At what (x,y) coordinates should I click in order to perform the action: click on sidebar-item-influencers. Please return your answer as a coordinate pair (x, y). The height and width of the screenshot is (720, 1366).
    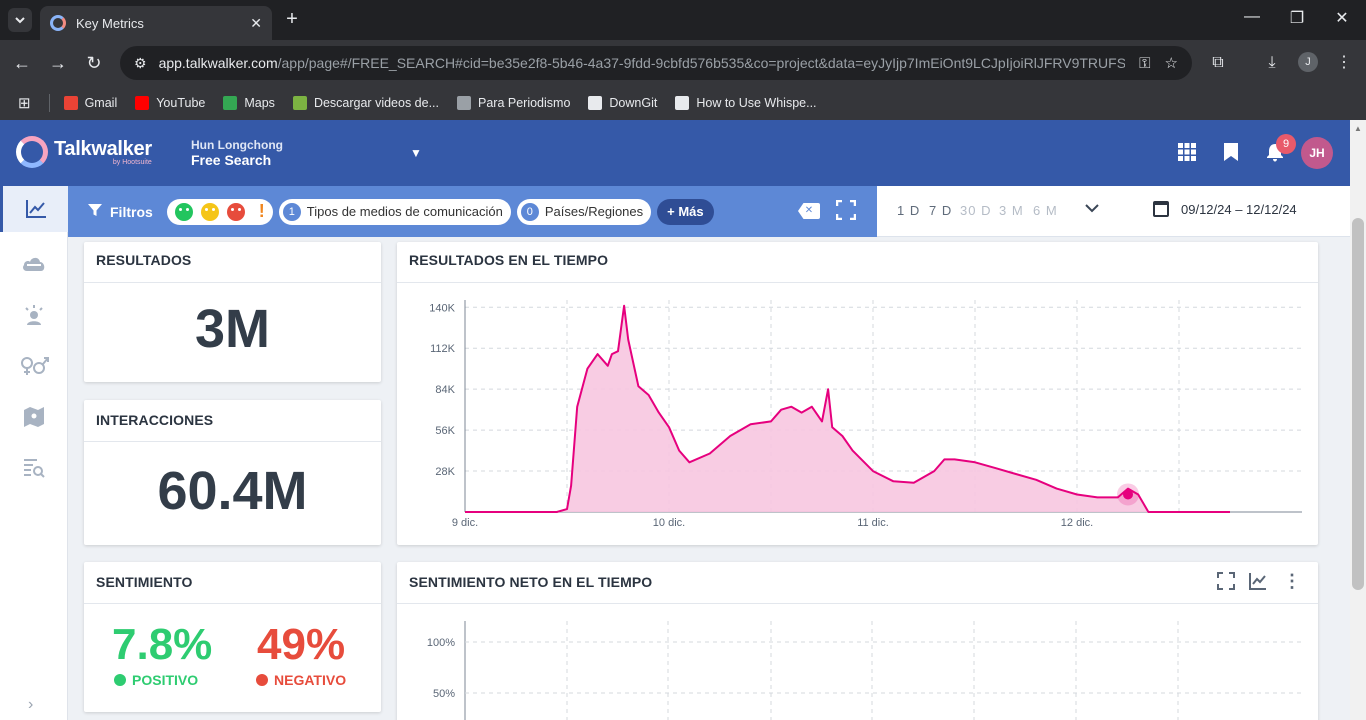
    Looking at the image, I should click on (34, 315).